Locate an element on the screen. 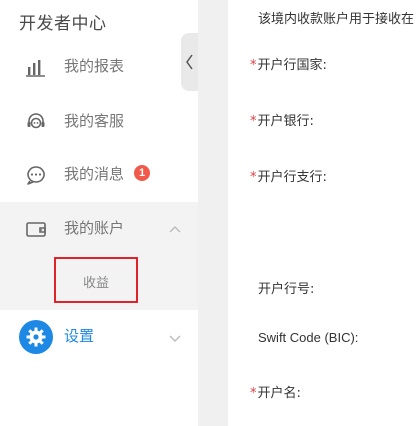 This screenshot has height=426, width=420. sidebar-item-settings: 设置 is located at coordinates (99, 337).